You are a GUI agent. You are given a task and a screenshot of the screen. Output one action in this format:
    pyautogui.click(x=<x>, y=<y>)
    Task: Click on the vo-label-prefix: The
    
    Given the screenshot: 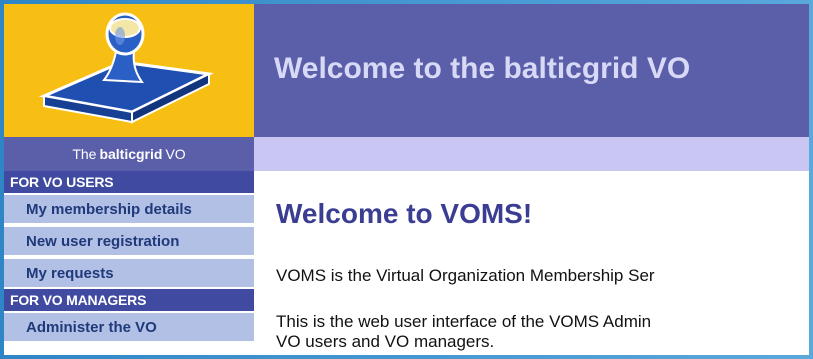 What is the action you would take?
    pyautogui.click(x=84, y=154)
    